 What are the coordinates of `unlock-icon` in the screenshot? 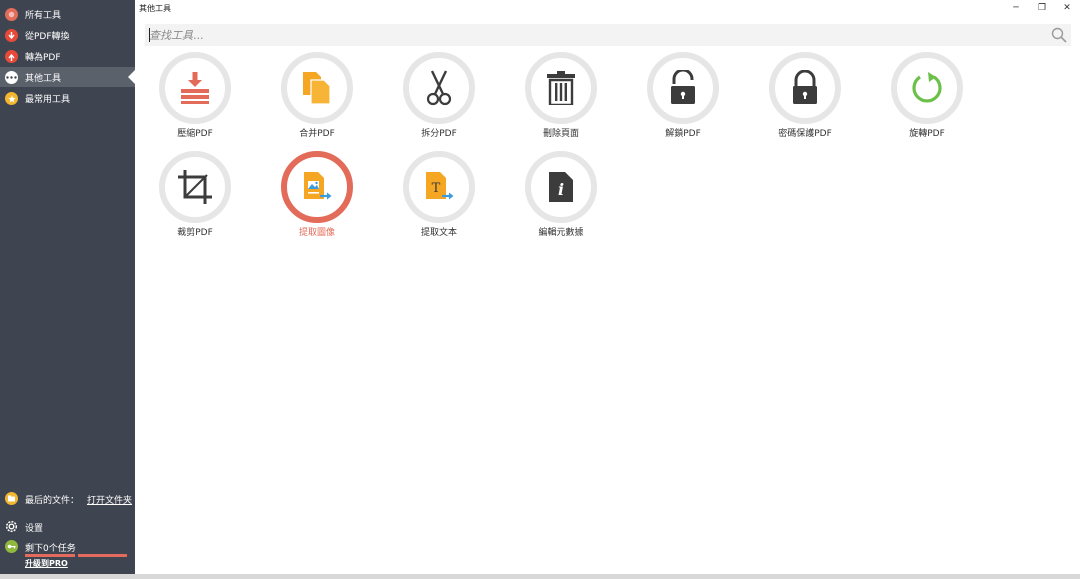 It's located at (683, 88).